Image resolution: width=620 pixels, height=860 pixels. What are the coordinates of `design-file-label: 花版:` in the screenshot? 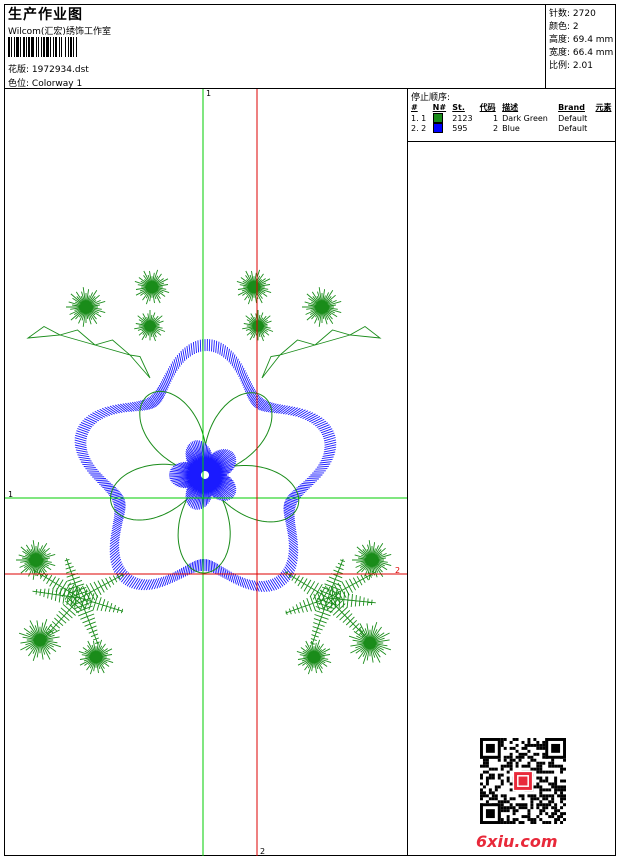 It's located at (19, 70).